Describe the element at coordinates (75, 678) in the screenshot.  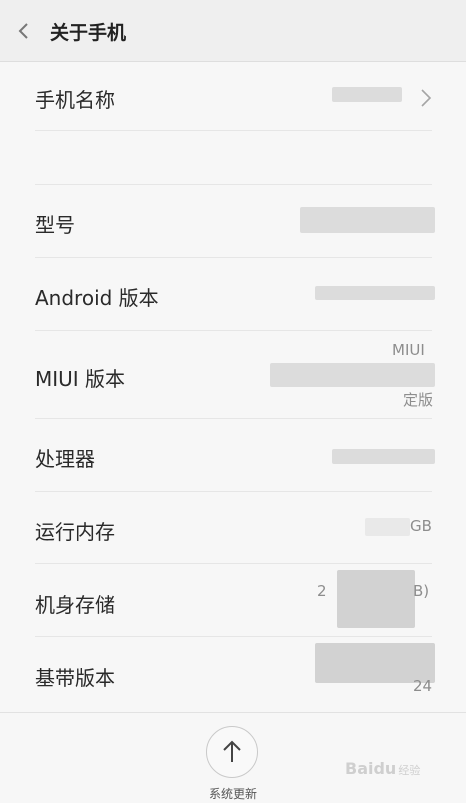
I see `list-item-label: 基带版本` at that location.